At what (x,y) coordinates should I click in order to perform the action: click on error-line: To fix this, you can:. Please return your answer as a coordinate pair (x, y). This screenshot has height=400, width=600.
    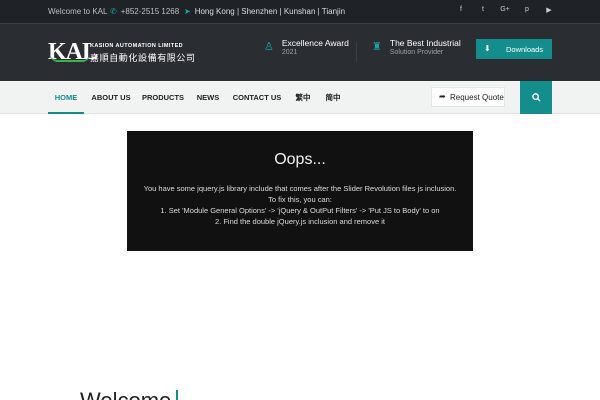
    Looking at the image, I should click on (300, 199).